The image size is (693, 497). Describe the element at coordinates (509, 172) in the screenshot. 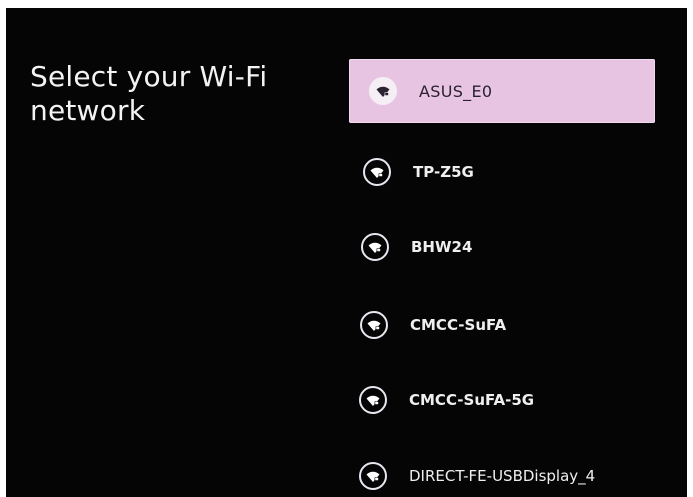

I see `network-item-tp-z5g: TP-Z5G` at that location.